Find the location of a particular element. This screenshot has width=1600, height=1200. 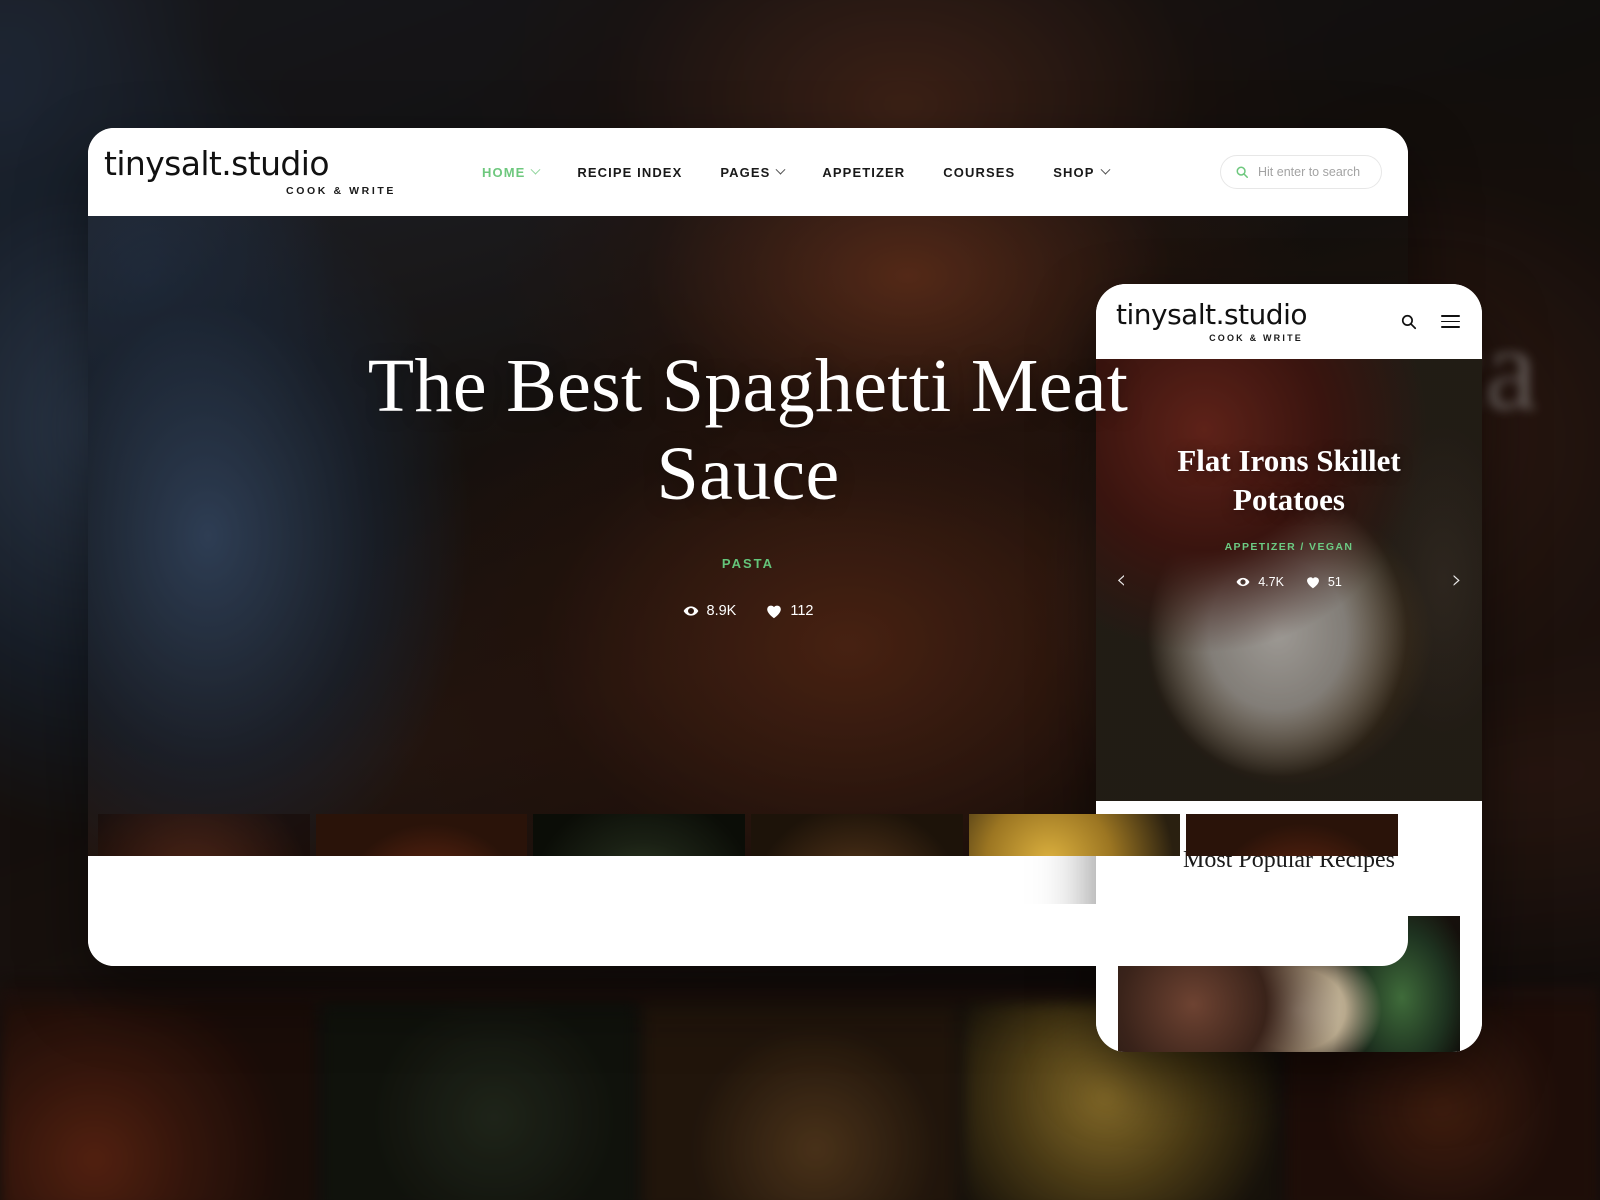

thumb-spaghetti-meat-sauce is located at coordinates (421, 835).